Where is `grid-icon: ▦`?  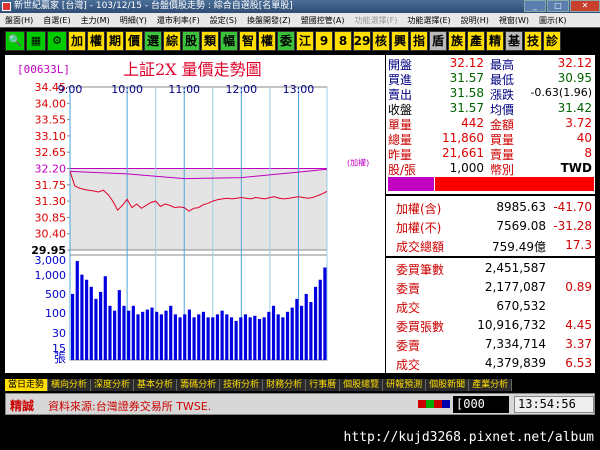
grid-icon: ▦ is located at coordinates (36, 40).